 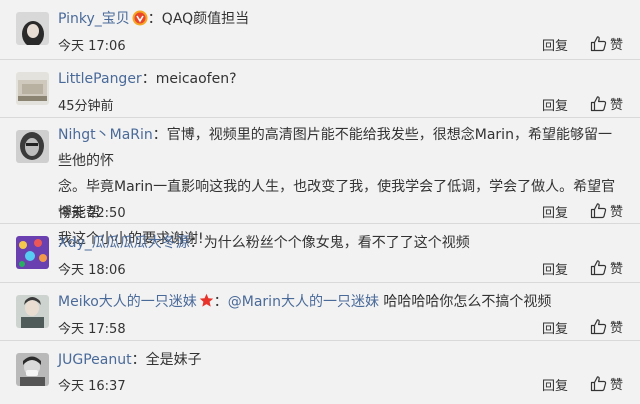 I want to click on username: JUGPeanut, so click(x=95, y=360).